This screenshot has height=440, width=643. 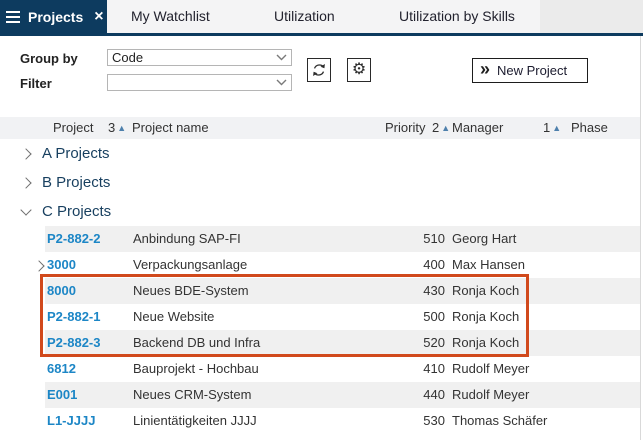 I want to click on double-chevron-icon: », so click(x=485, y=69).